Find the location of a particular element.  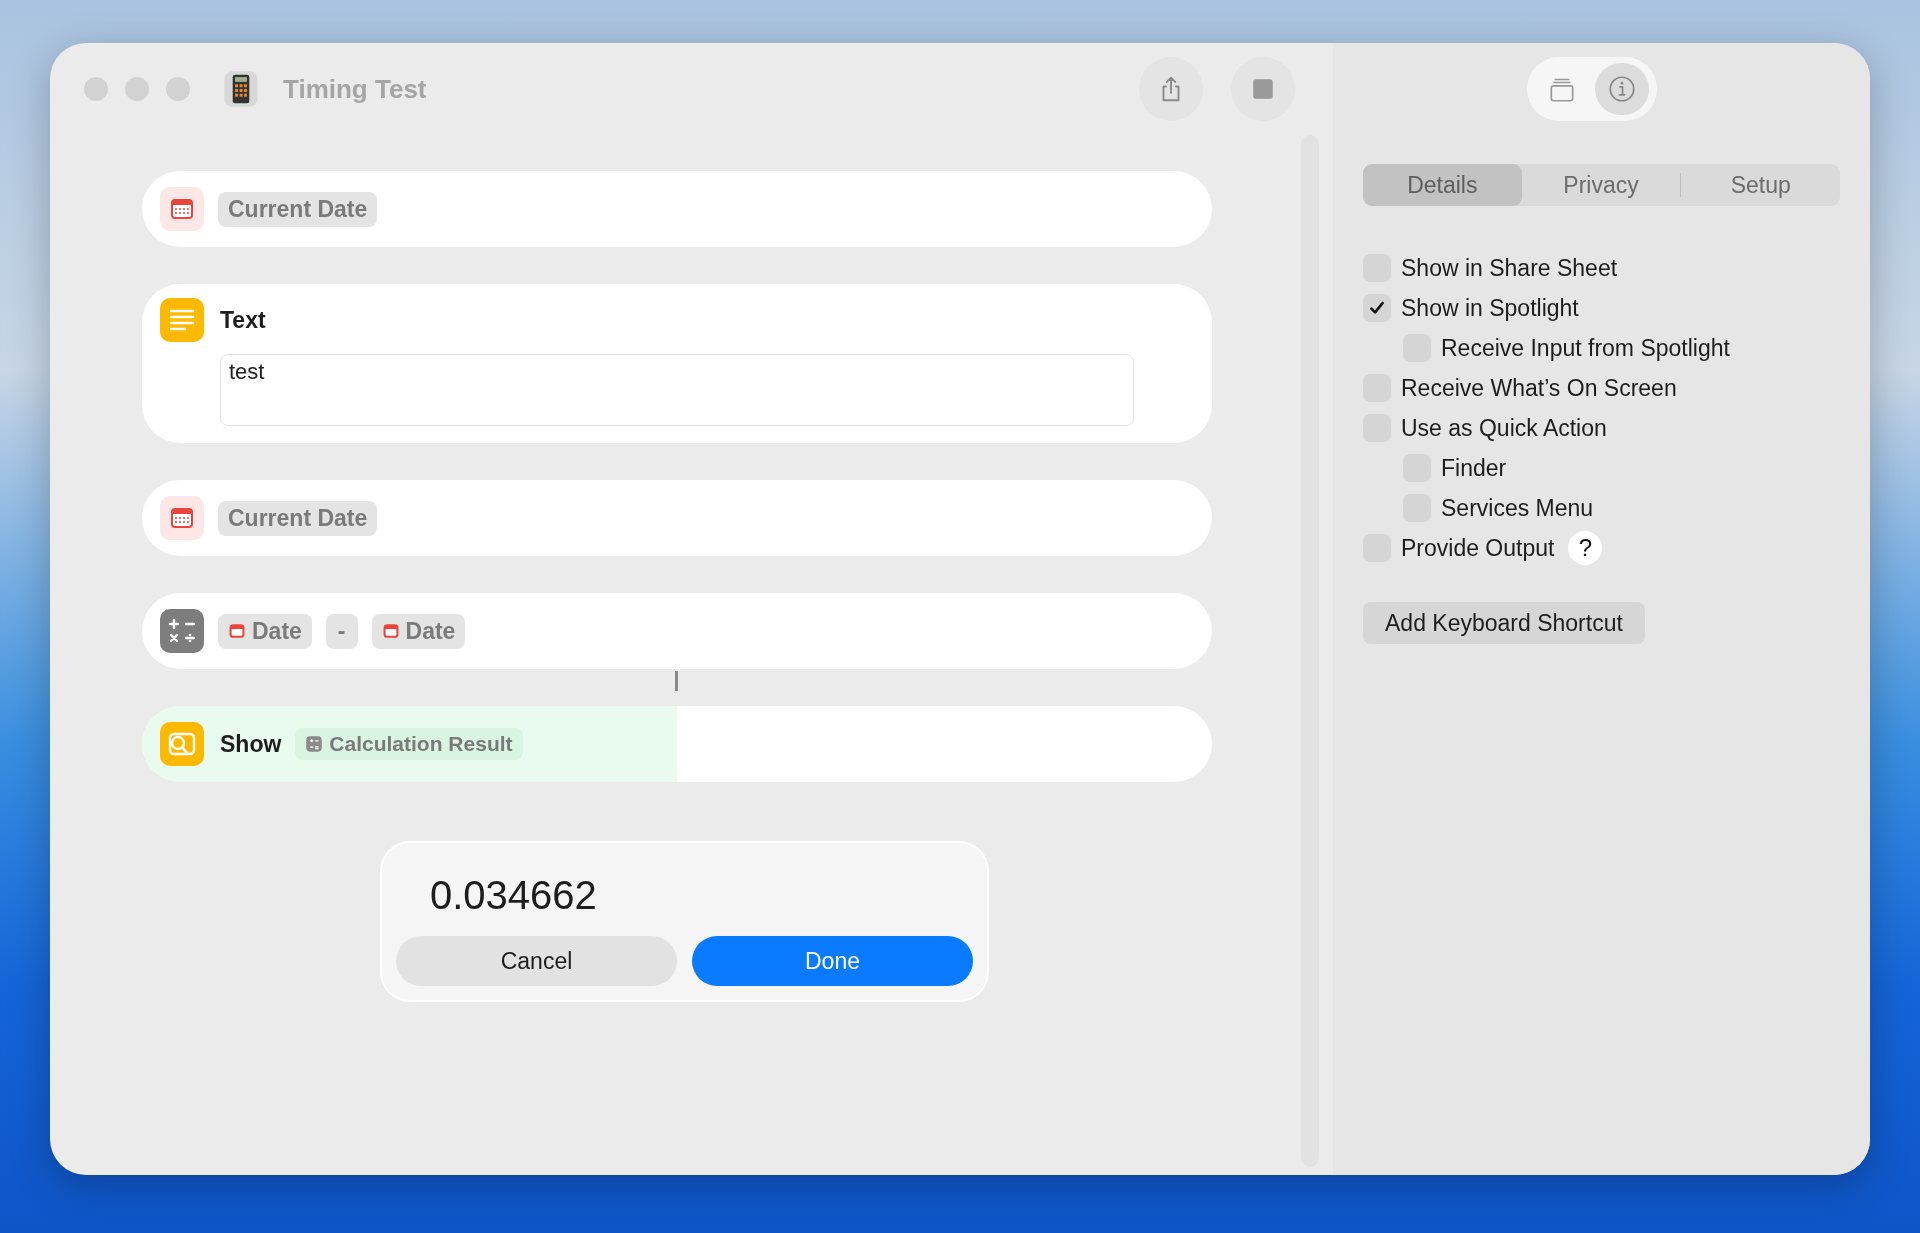

show-result-icon is located at coordinates (182, 744).